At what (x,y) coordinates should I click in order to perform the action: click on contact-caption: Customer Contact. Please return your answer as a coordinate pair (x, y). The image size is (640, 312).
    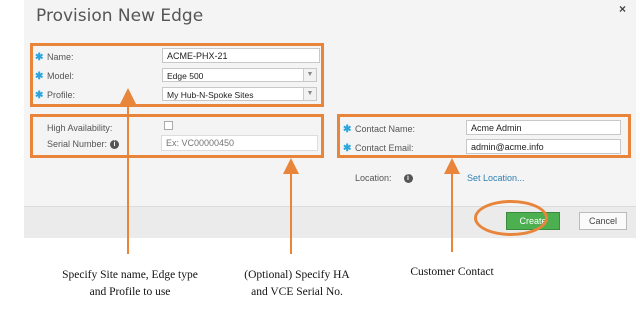
    Looking at the image, I should click on (452, 272).